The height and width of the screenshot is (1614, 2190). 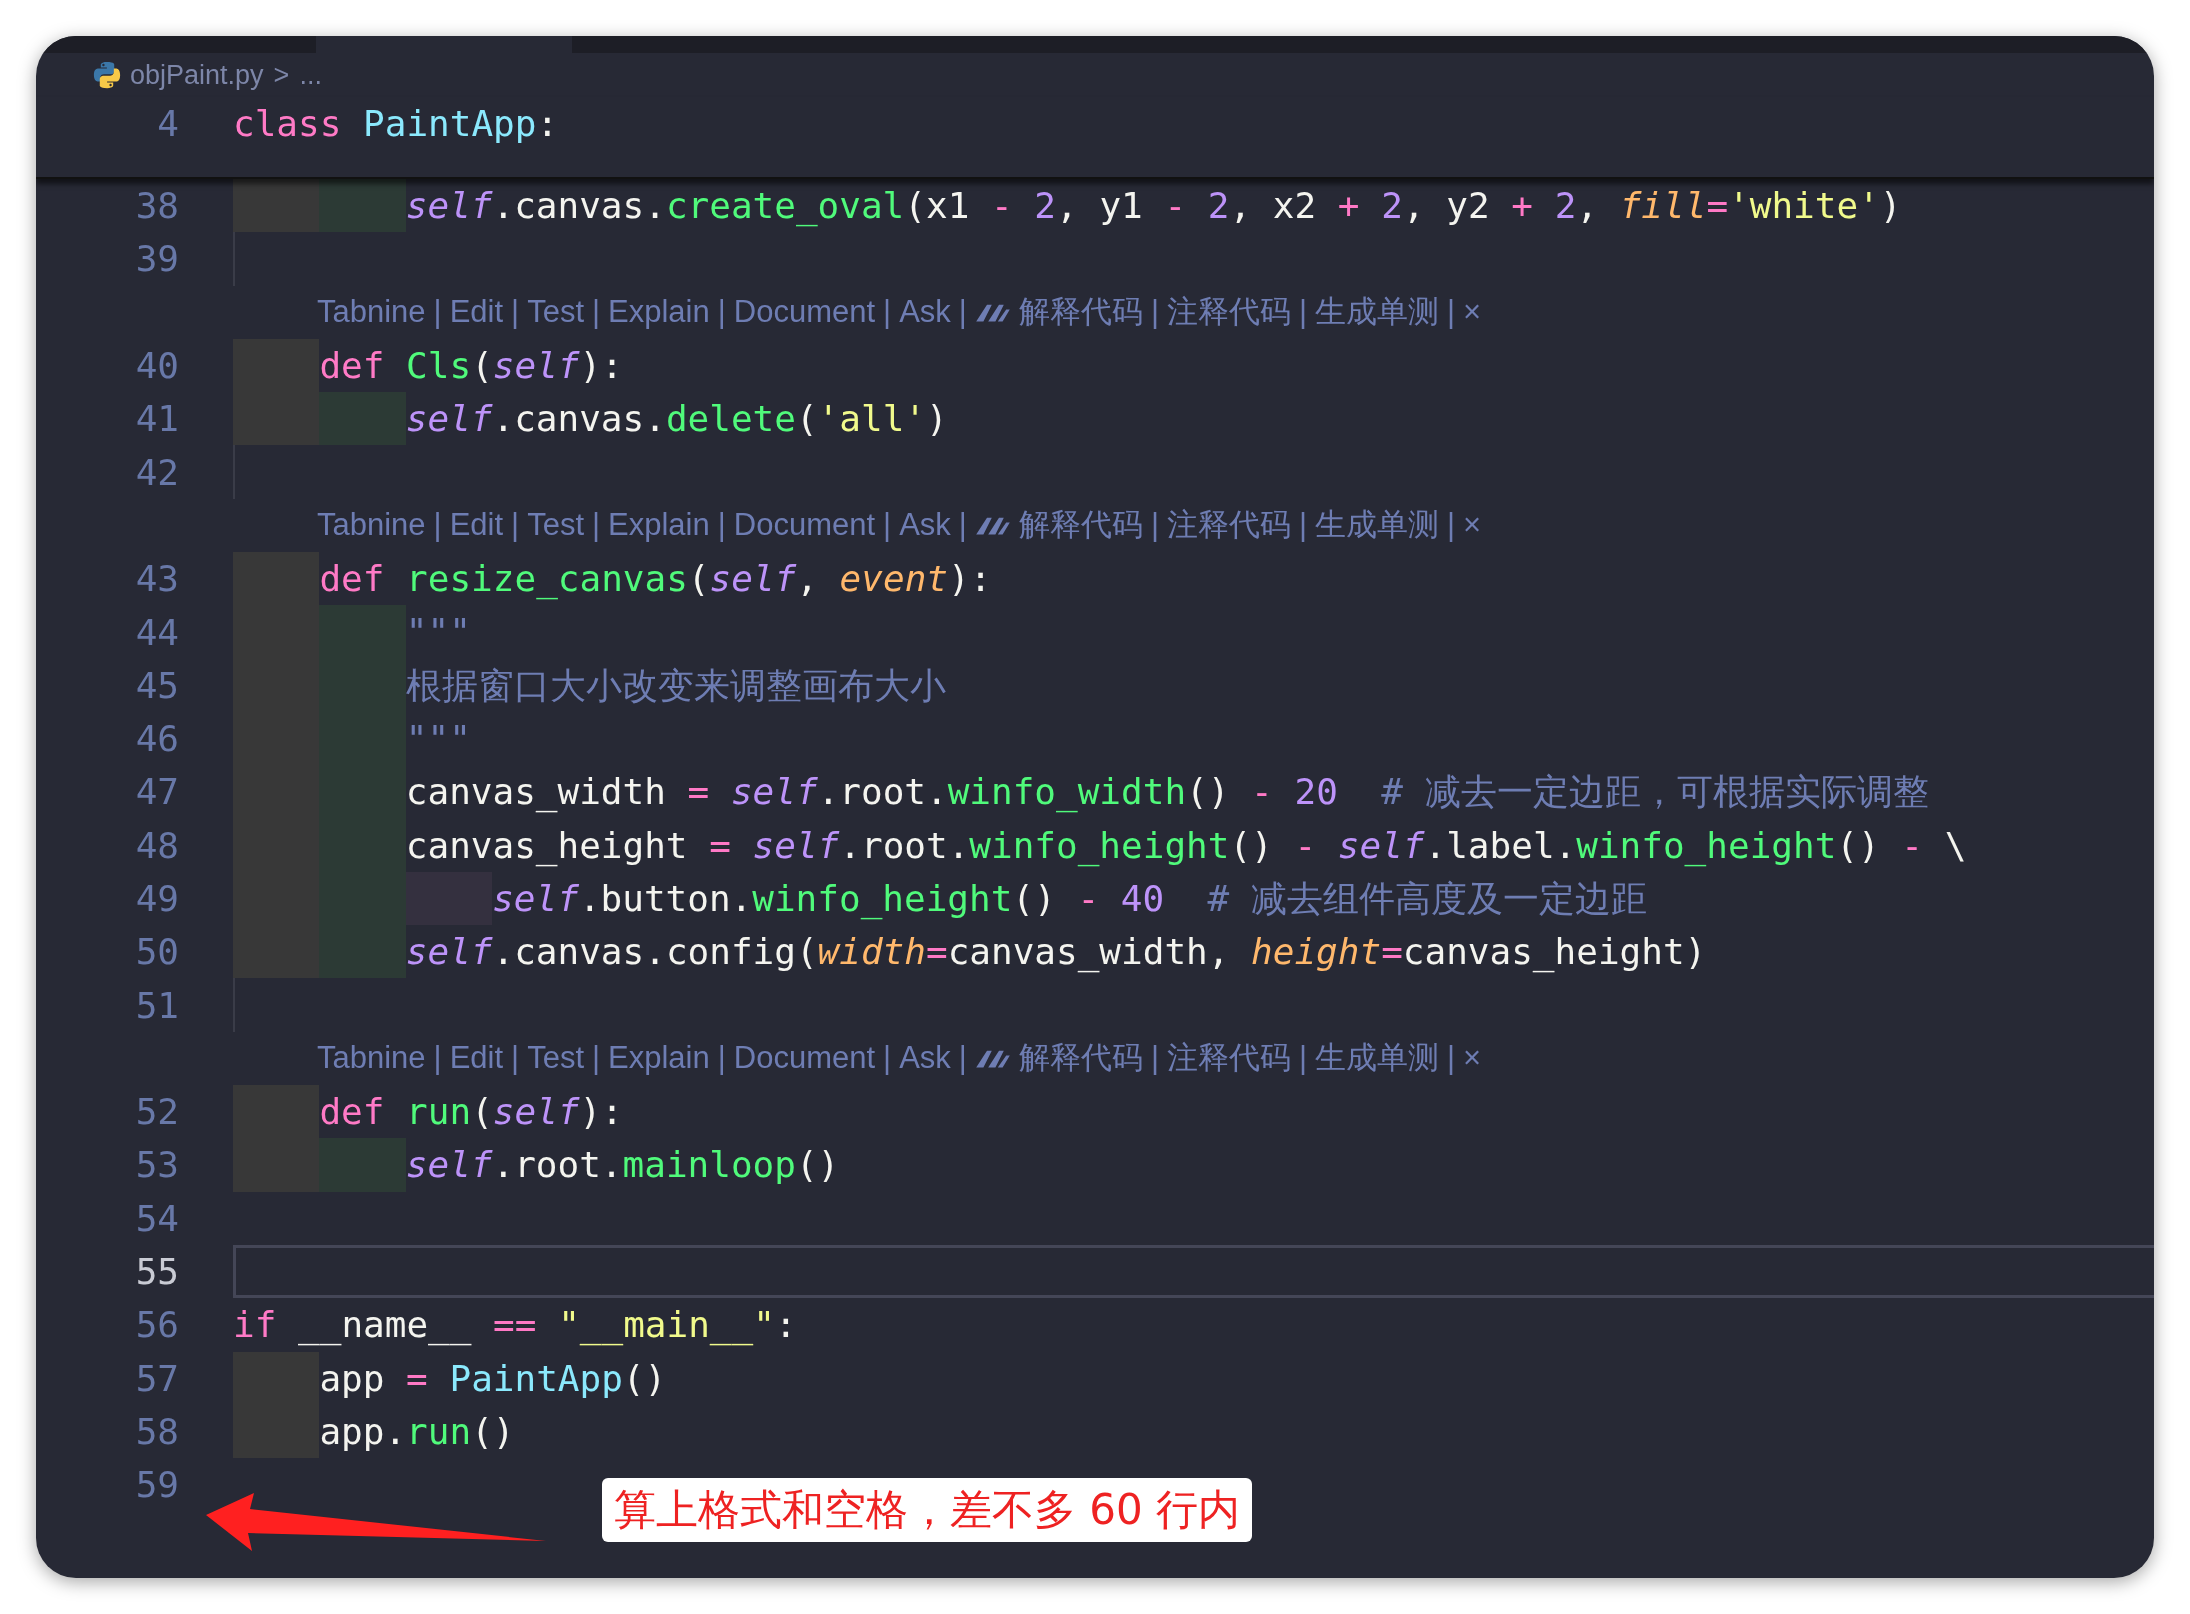 I want to click on code-line: 根据窗口大小改变来调整画布大小, so click(x=589, y=685).